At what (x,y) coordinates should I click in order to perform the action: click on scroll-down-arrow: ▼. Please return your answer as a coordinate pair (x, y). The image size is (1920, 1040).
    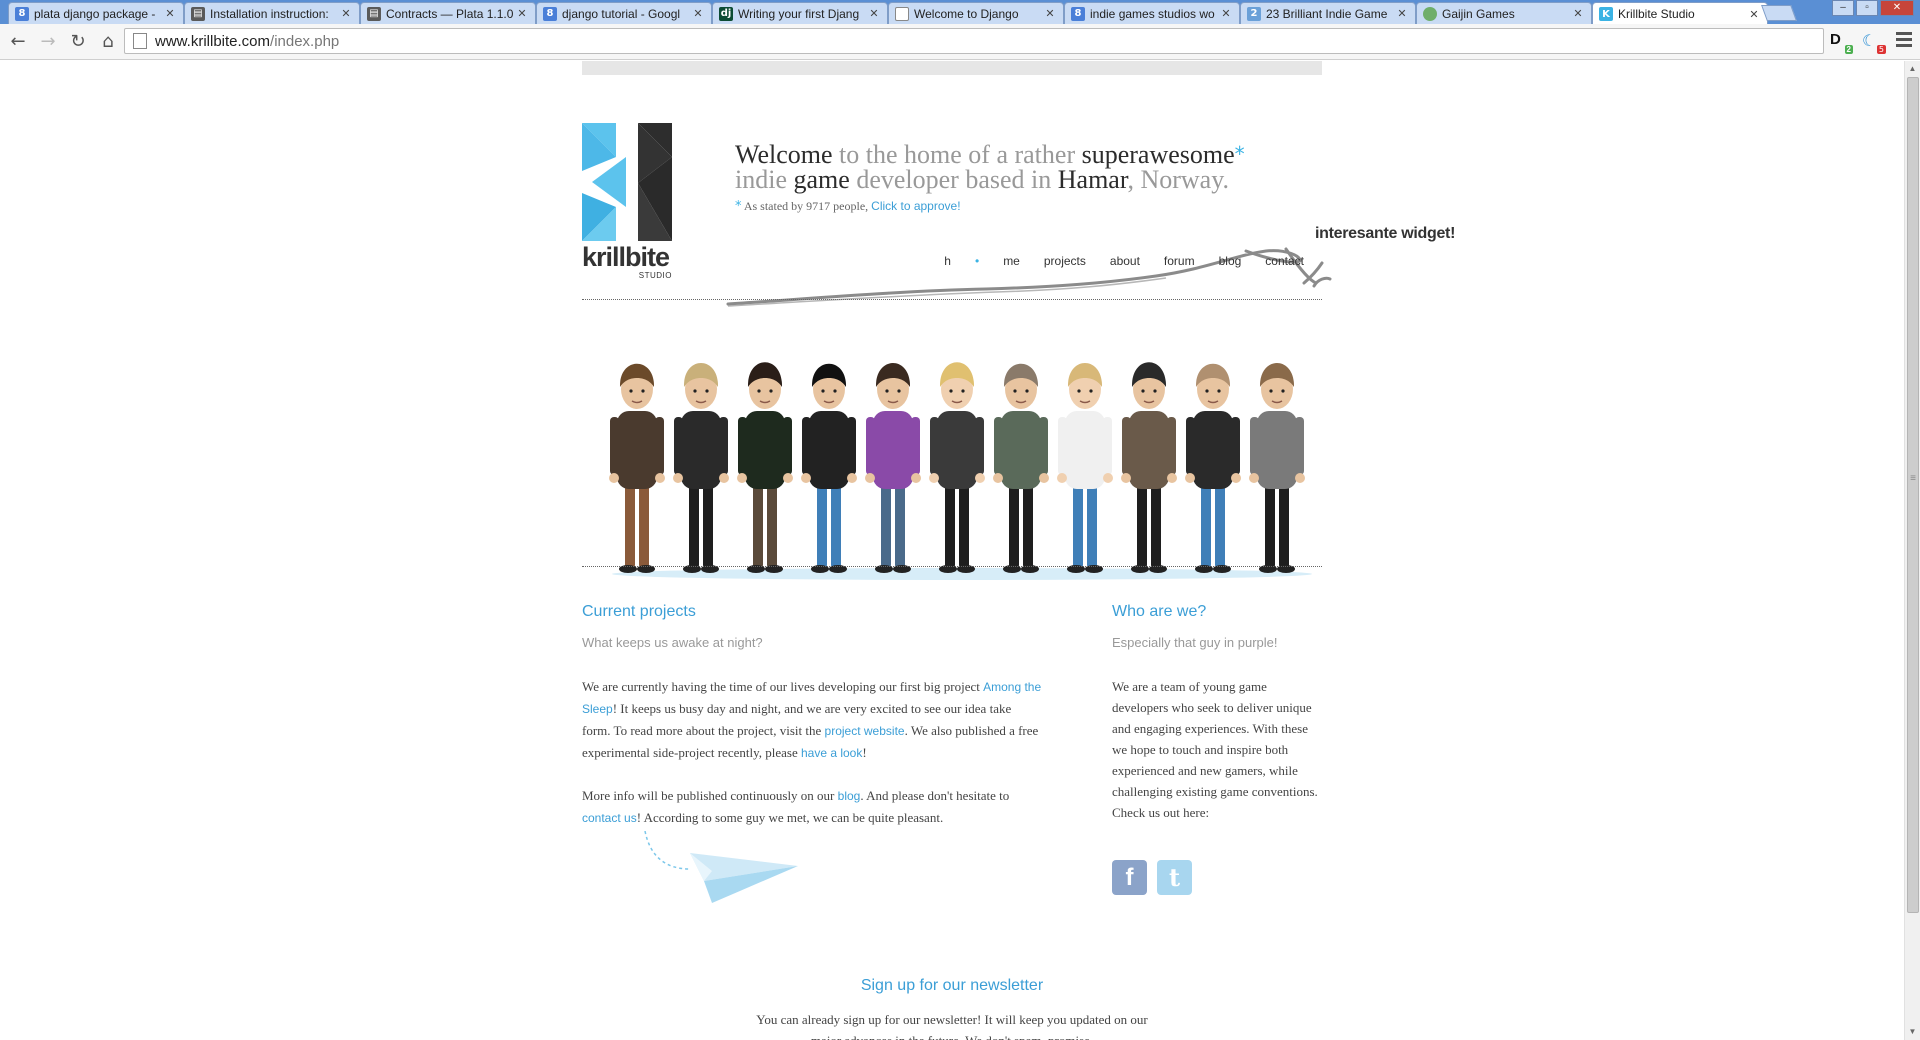
    Looking at the image, I should click on (1912, 1032).